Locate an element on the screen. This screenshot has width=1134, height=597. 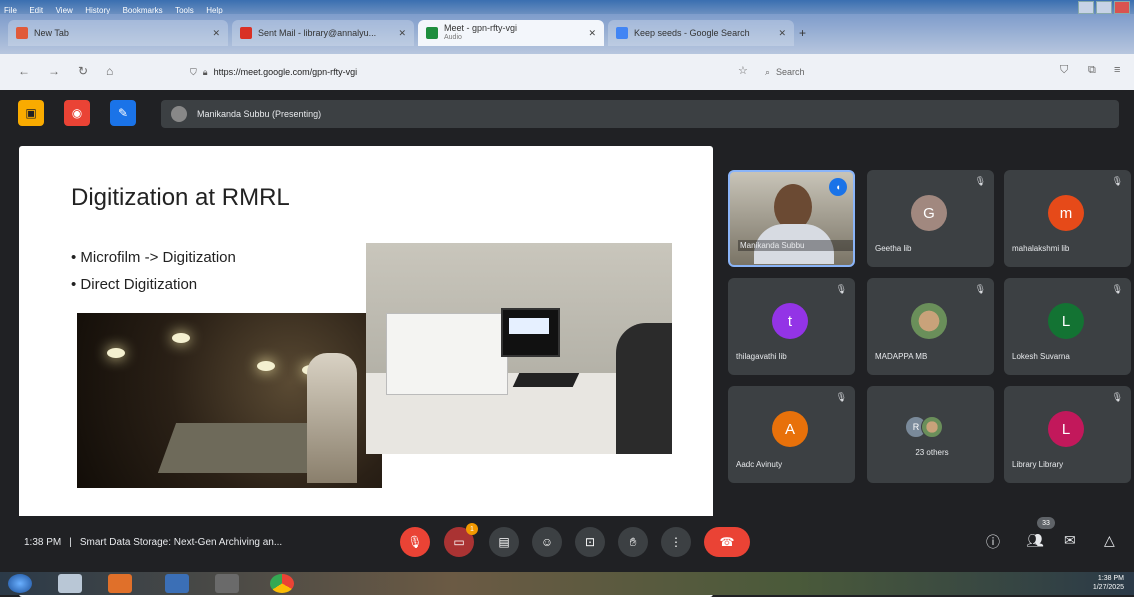
participant-tile: 🎙︎ t thilagavathi lib is located at coordinates (791, 326).